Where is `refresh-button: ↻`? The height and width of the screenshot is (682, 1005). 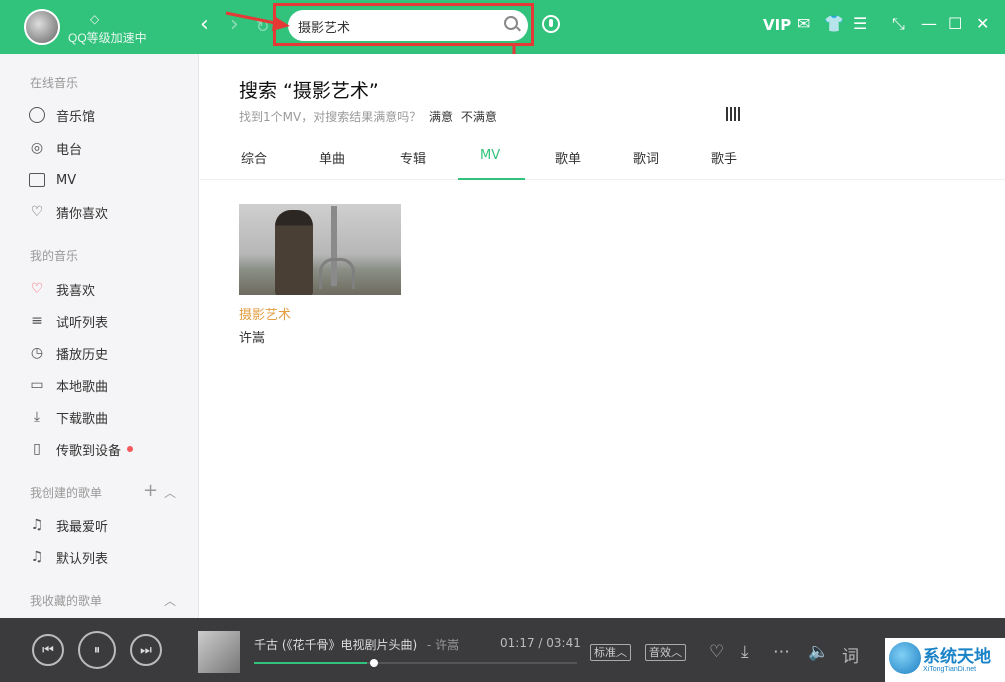 refresh-button: ↻ is located at coordinates (262, 27).